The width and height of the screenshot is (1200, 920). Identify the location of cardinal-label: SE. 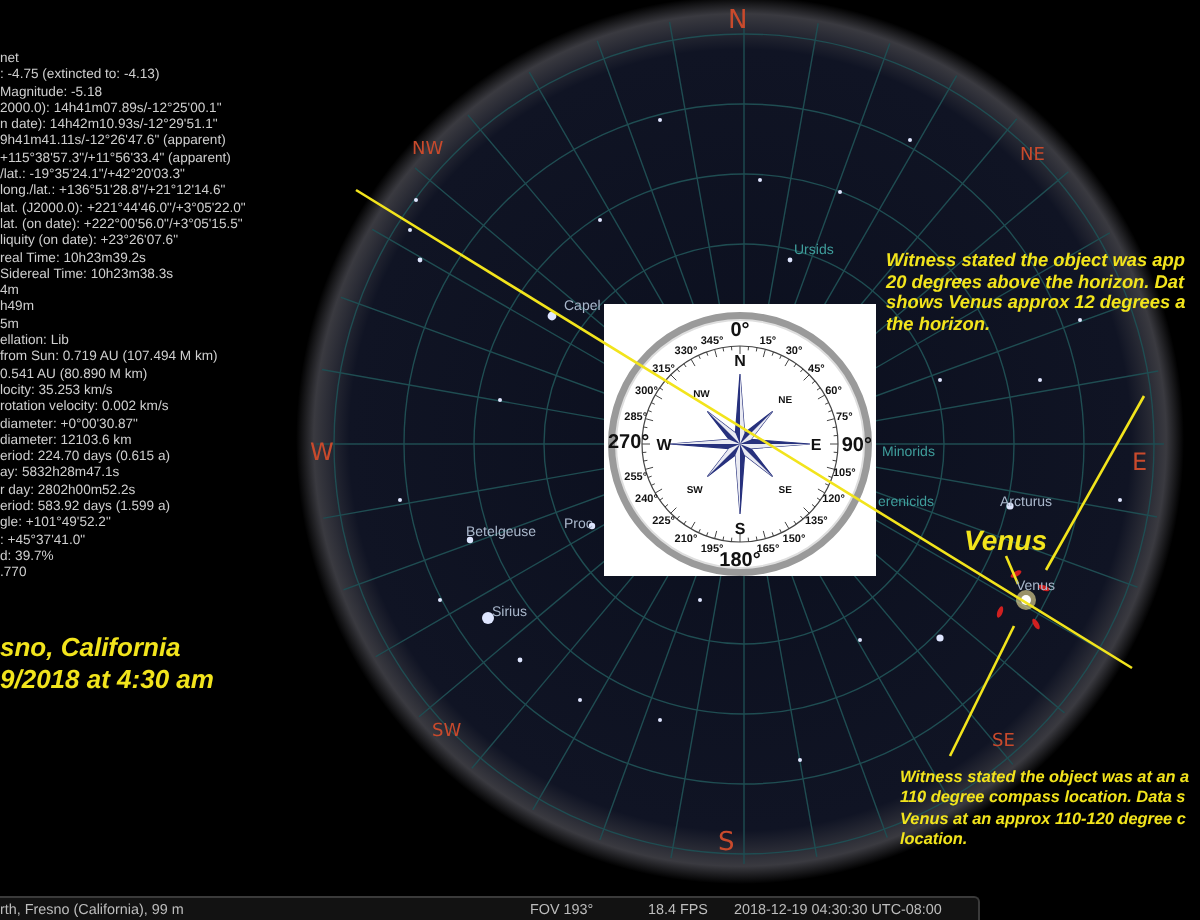
(1003, 743).